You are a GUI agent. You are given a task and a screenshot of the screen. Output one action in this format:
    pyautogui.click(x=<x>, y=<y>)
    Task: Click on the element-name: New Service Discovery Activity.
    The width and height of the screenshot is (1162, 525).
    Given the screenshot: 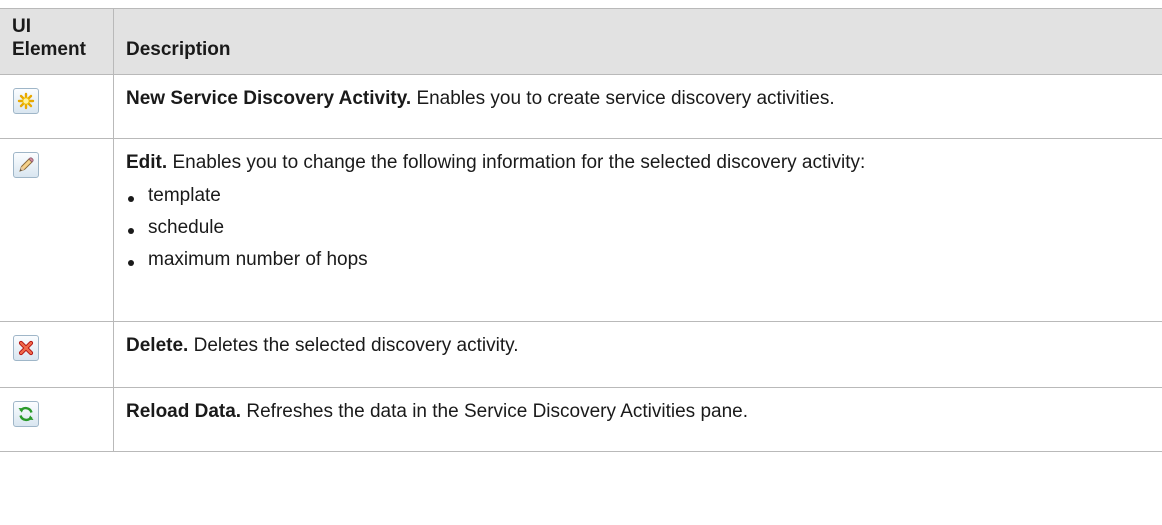 What is the action you would take?
    pyautogui.click(x=269, y=98)
    